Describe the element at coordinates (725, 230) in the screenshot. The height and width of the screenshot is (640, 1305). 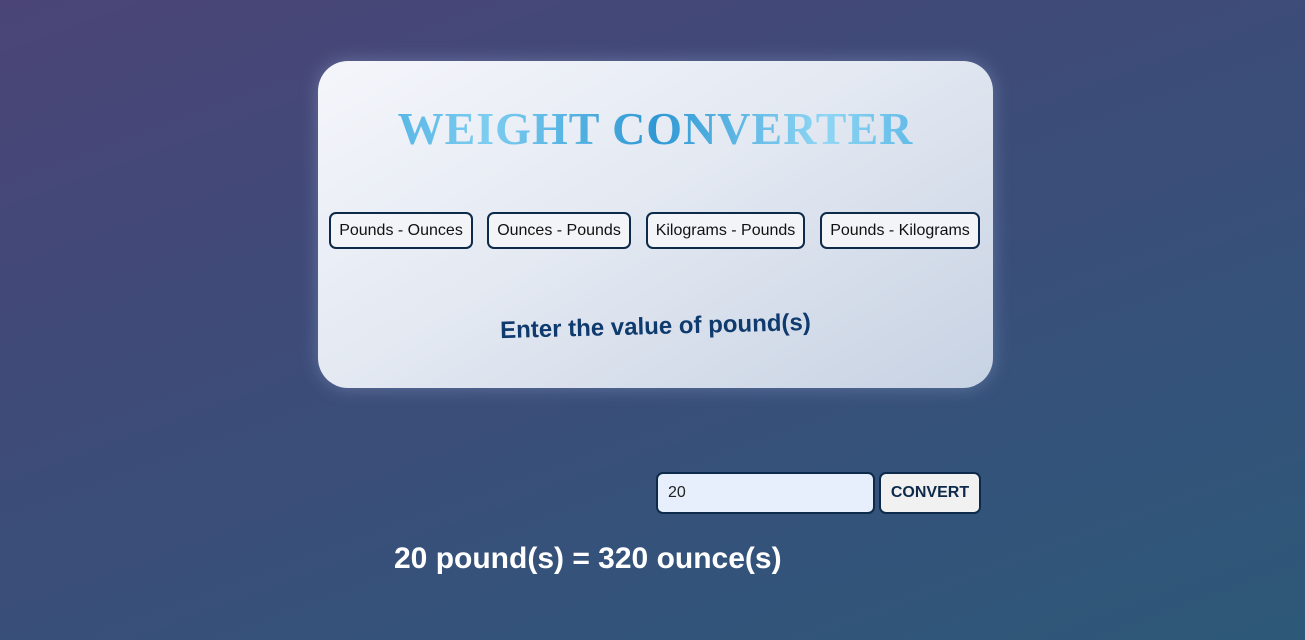
I see `kilograms-to-pounds-button: Kilograms - Pounds` at that location.